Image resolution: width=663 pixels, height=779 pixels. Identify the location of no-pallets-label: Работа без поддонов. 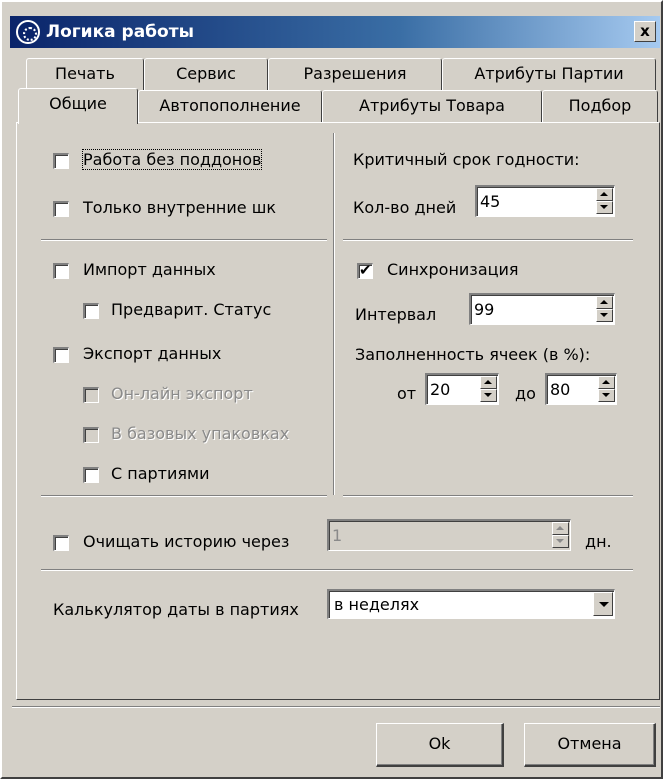
(172, 159).